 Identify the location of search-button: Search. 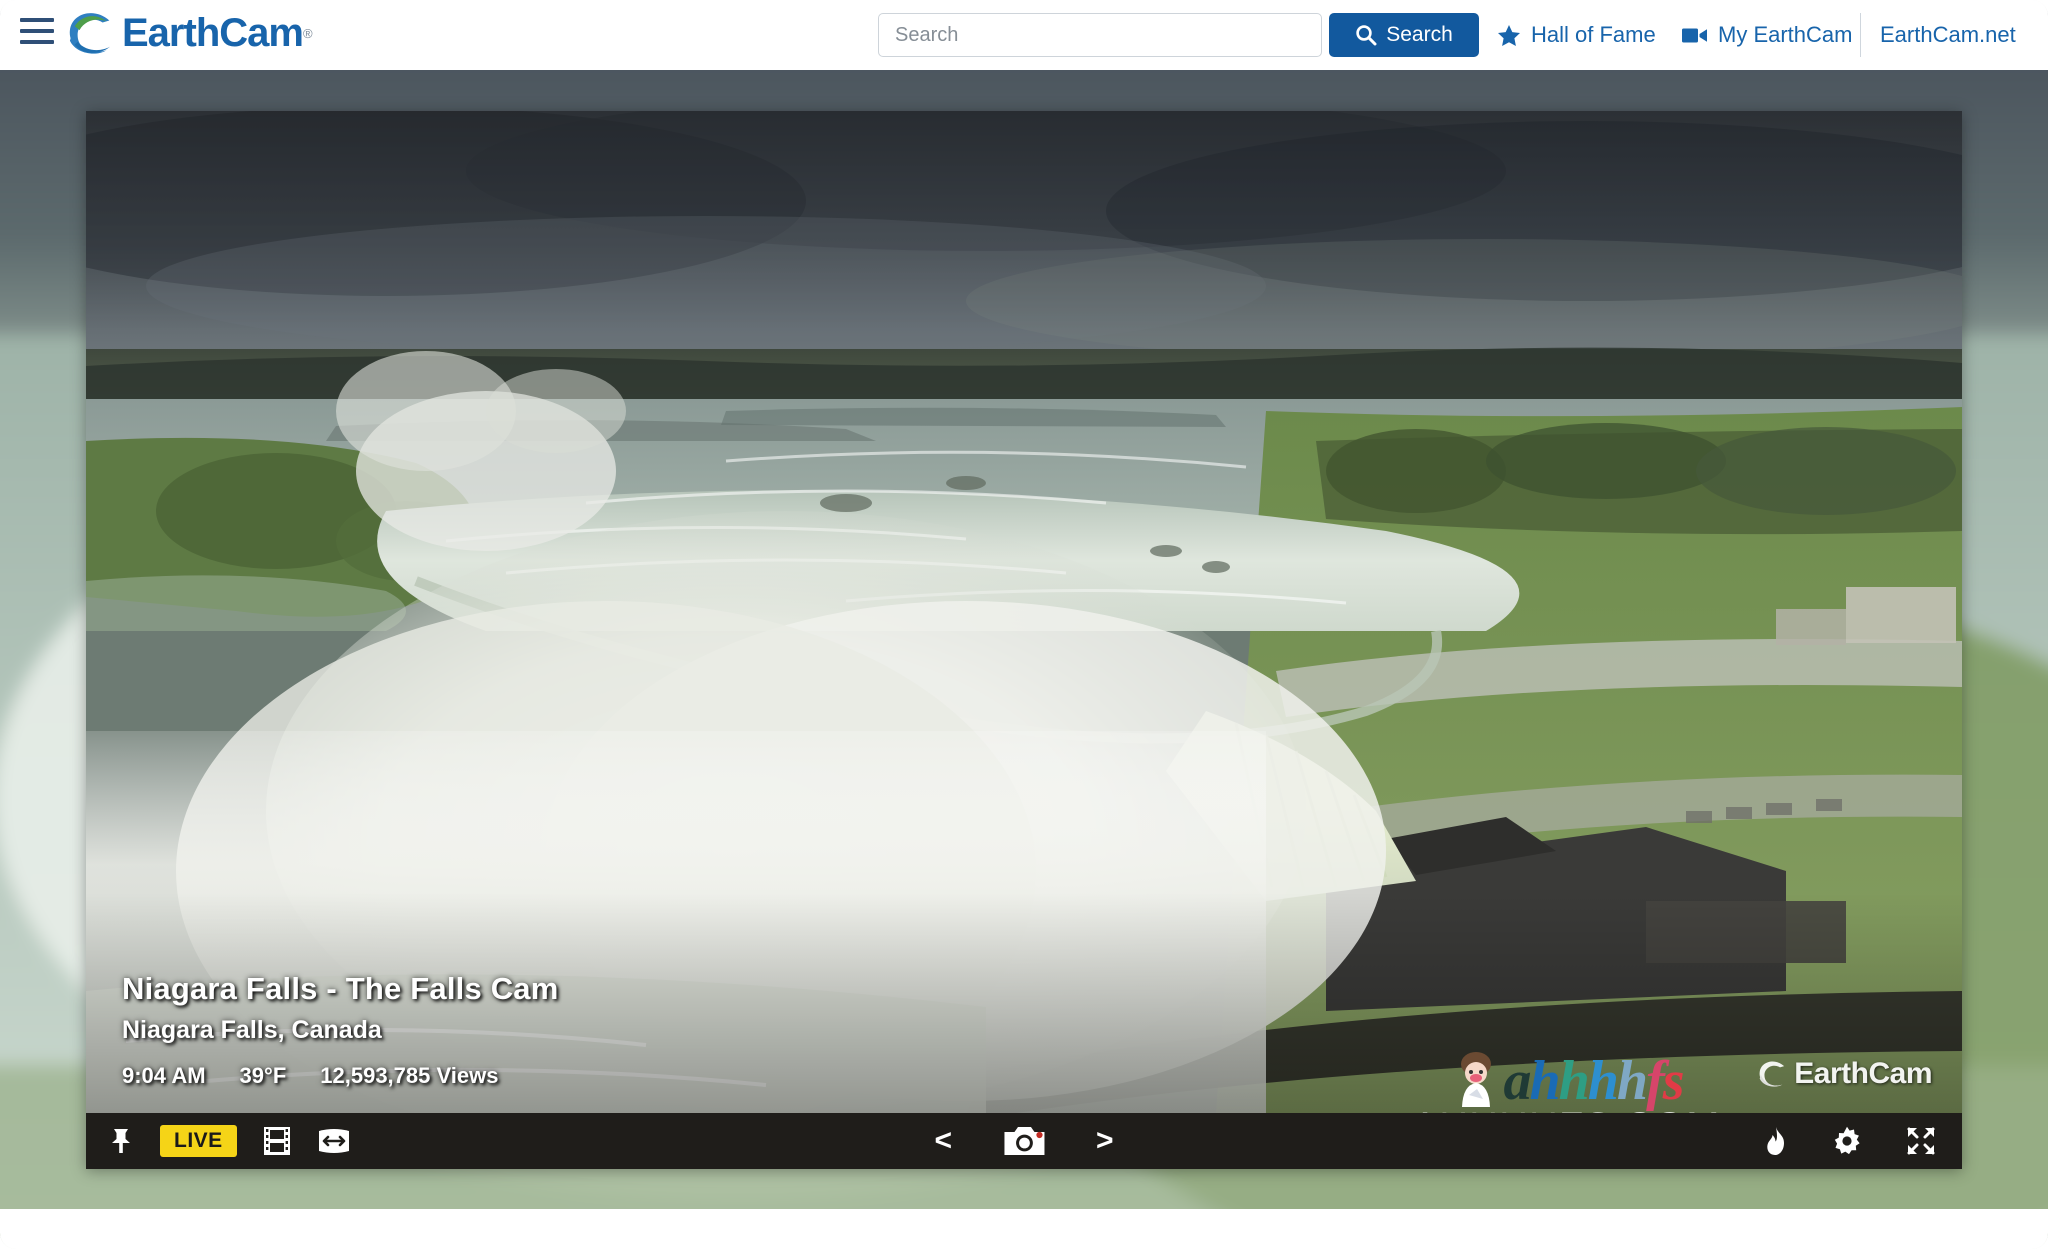
(1404, 35).